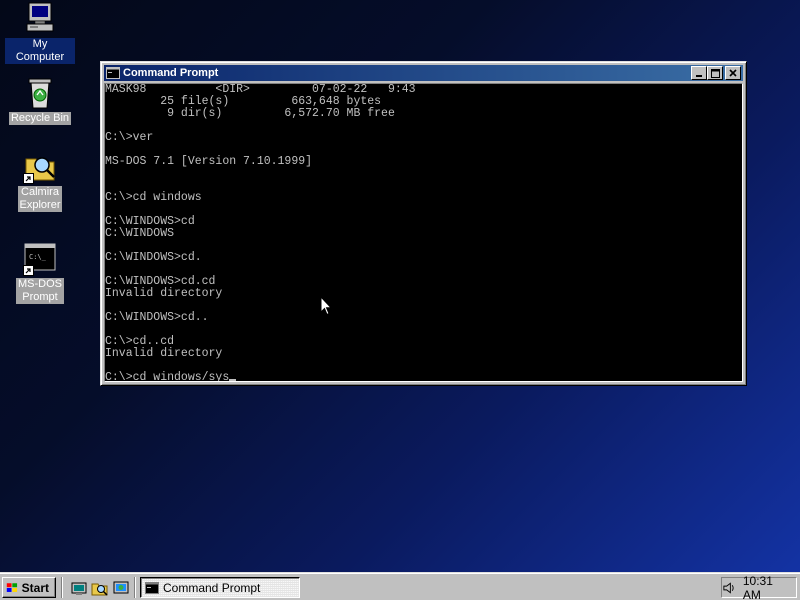 The width and height of the screenshot is (800, 600). I want to click on svg-text: C:\_, so click(38, 257).